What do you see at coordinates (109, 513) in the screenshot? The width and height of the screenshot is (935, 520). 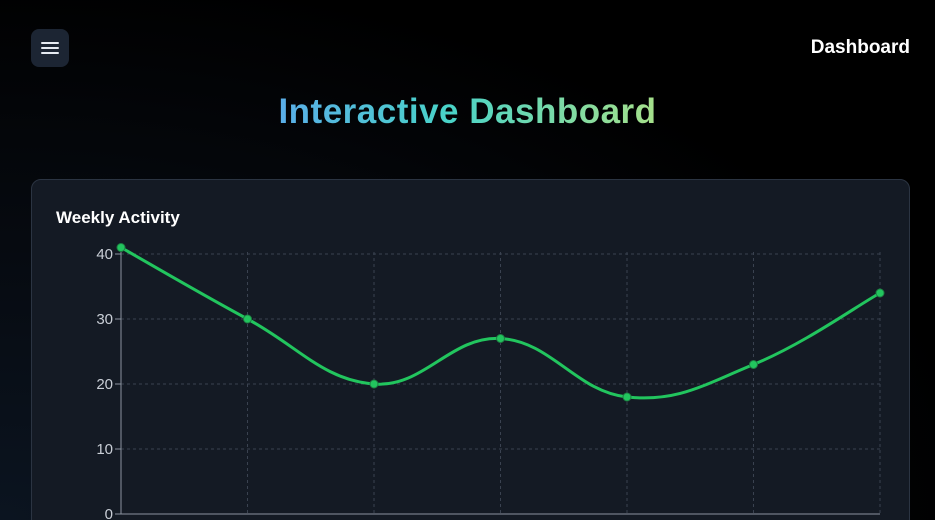 I see `y-tick-label: 0` at bounding box center [109, 513].